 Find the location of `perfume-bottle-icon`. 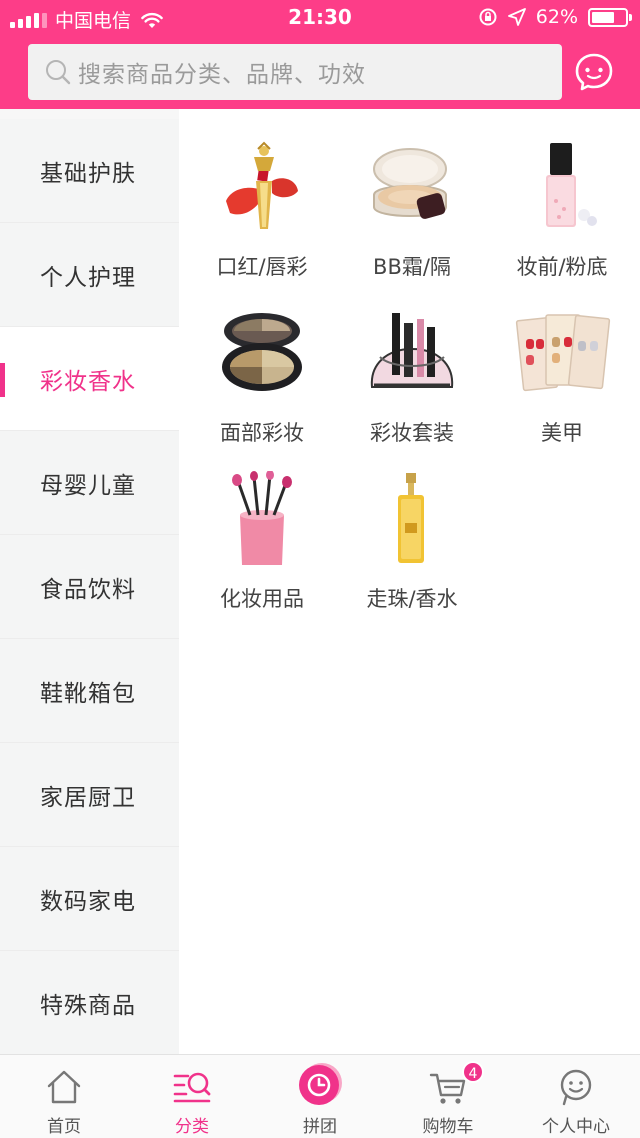

perfume-bottle-icon is located at coordinates (411, 518).